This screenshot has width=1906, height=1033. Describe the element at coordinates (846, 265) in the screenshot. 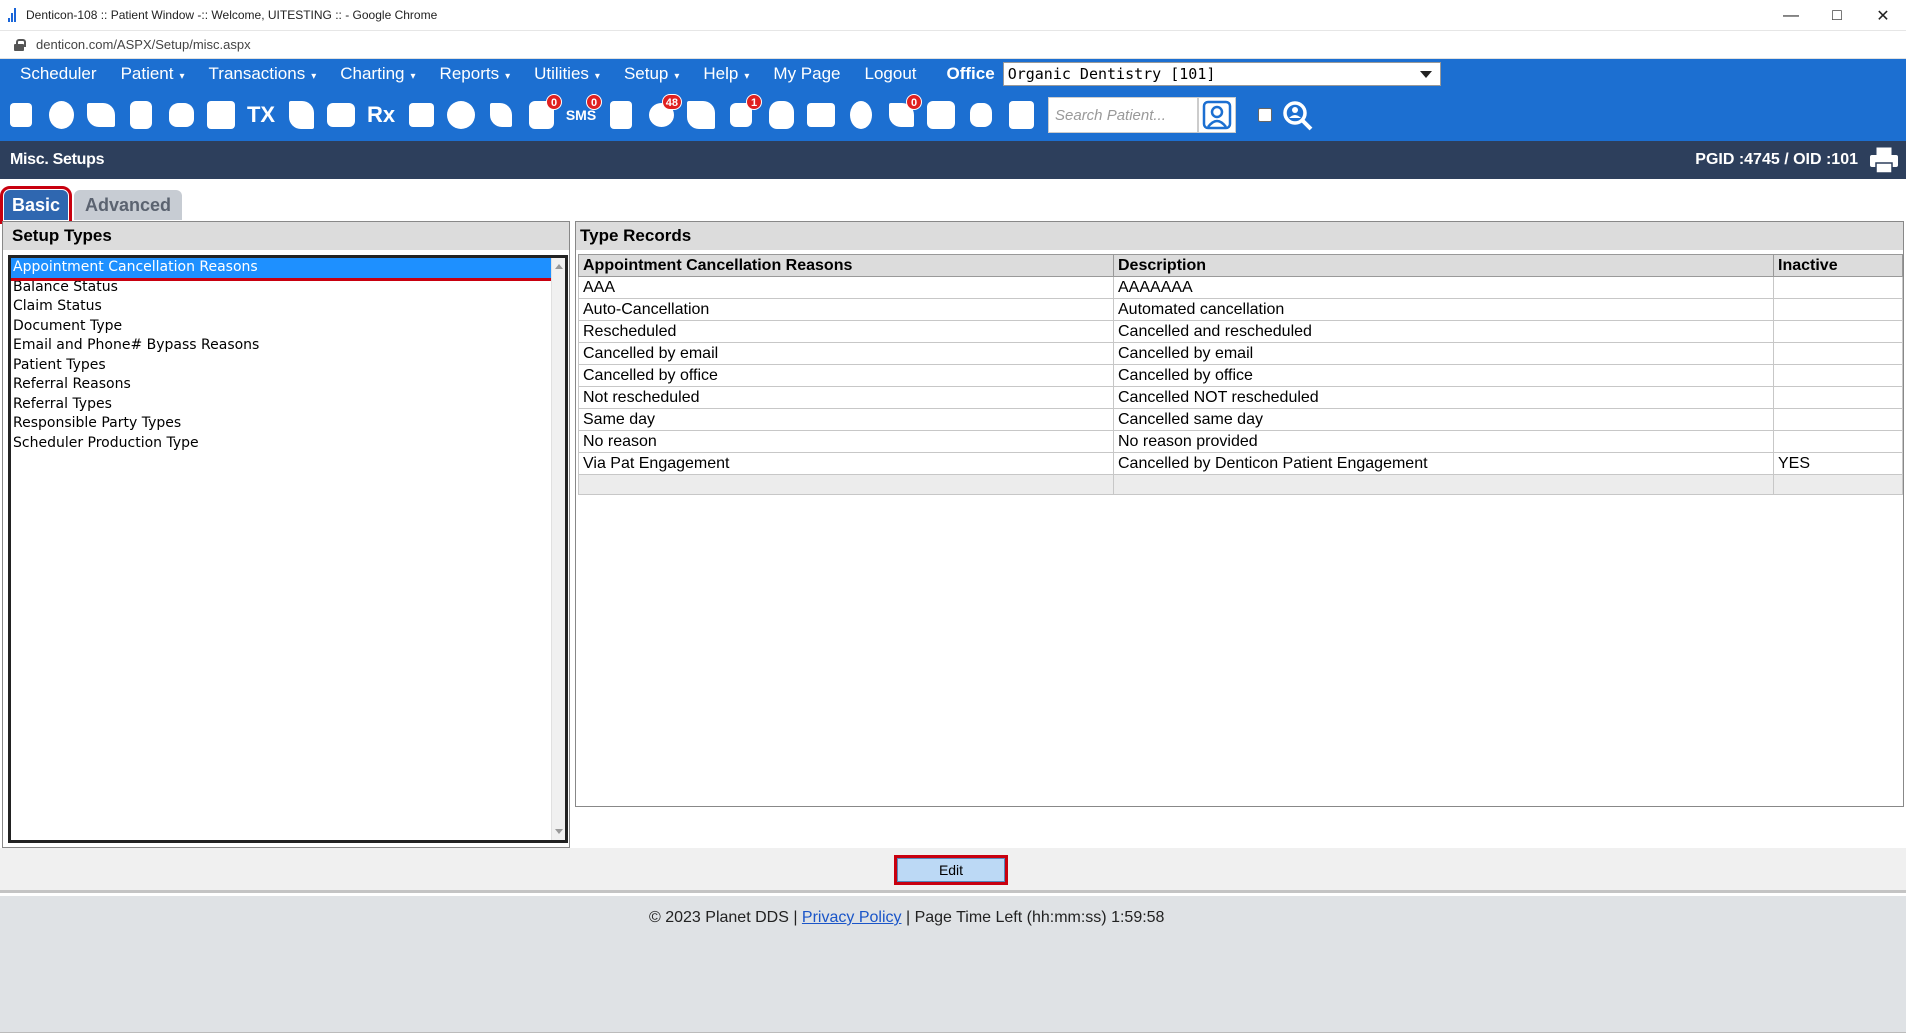

I see `column-header: Appointment Cancellation Reasons` at that location.